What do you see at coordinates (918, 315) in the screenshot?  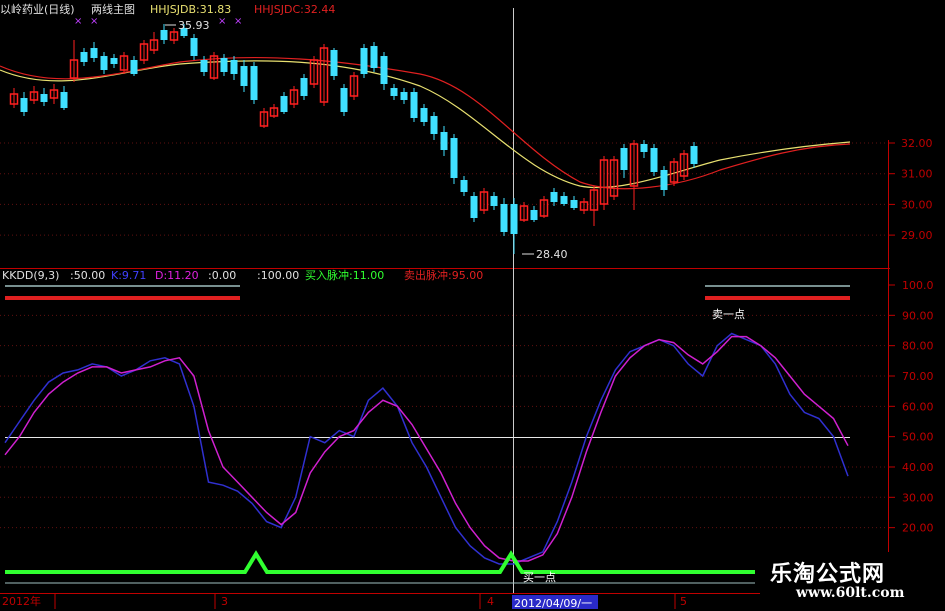 I see `indicator-axis-label: 90.00` at bounding box center [918, 315].